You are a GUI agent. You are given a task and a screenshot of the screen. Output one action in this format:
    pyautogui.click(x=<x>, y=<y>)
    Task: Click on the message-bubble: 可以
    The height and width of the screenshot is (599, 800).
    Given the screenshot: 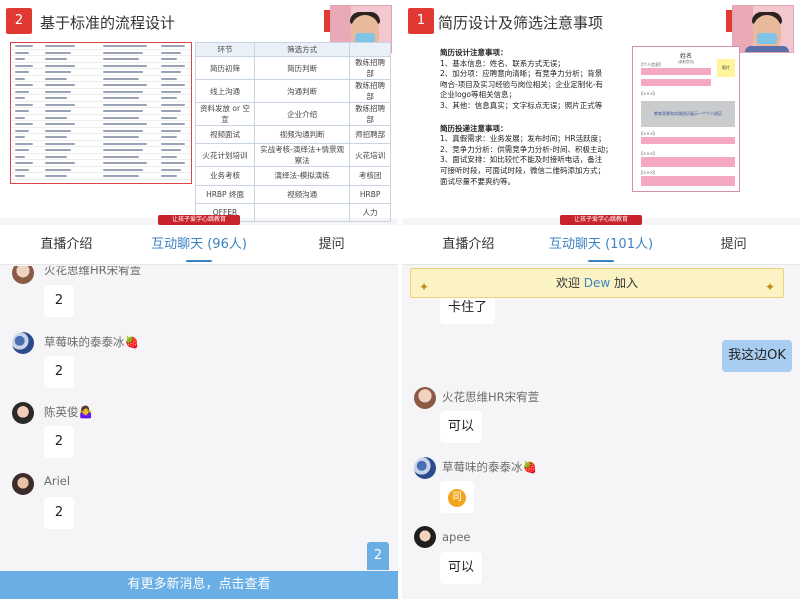 What is the action you would take?
    pyautogui.click(x=461, y=568)
    